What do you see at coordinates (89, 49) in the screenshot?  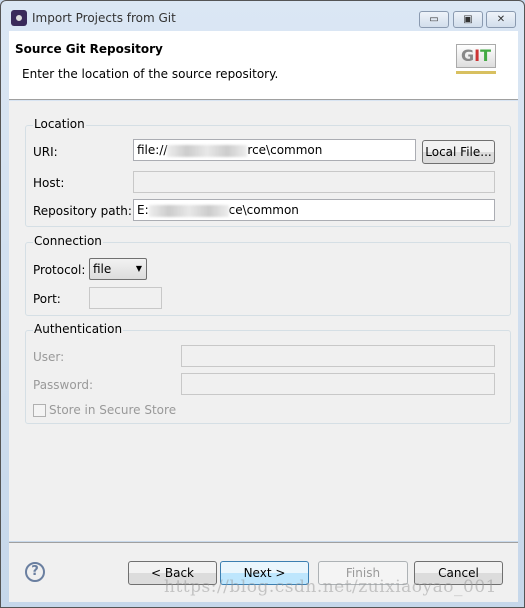 I see `page-title: Source Git Repository` at bounding box center [89, 49].